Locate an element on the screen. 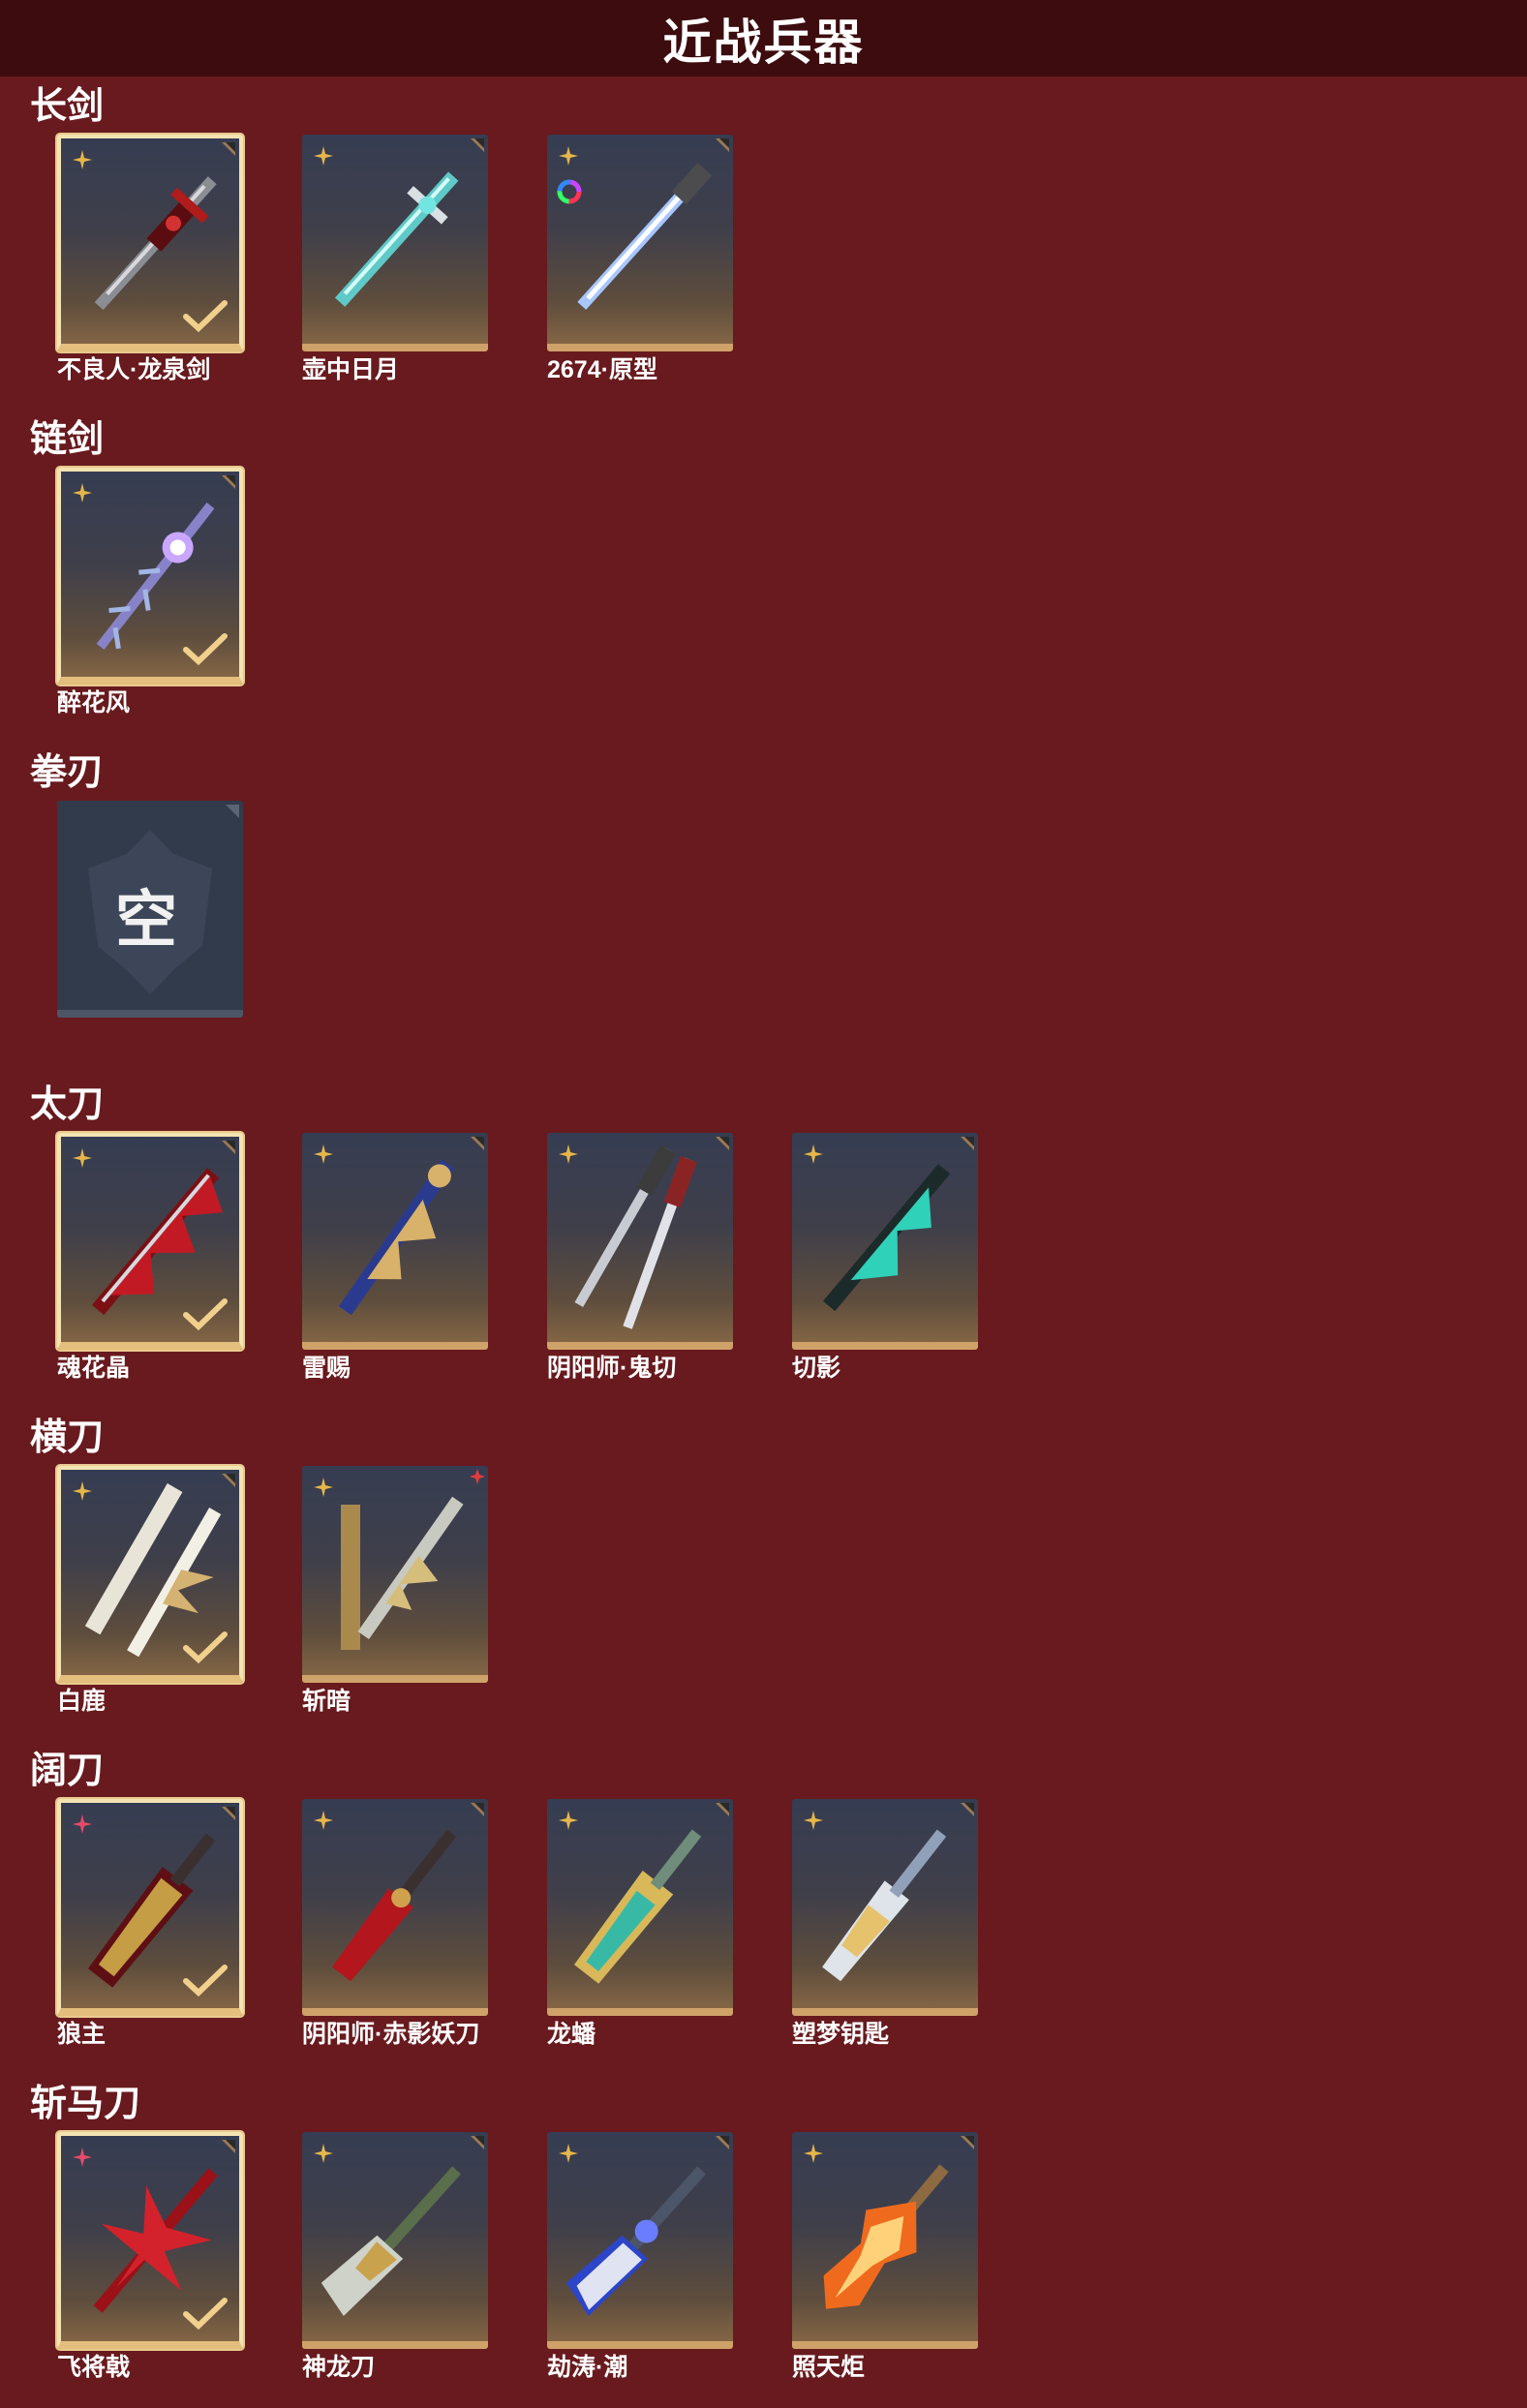 The image size is (1527, 2408). weapon-name: 龙蟠 is located at coordinates (571, 2035).